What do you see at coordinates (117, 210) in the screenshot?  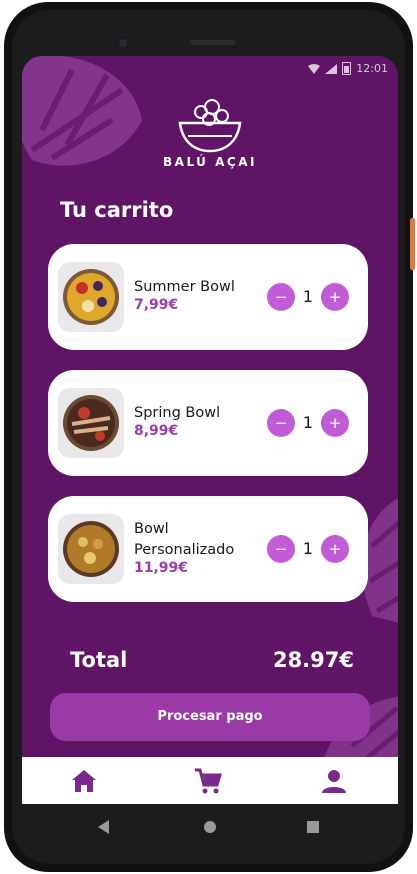 I see `cart-title: Tu carrito` at bounding box center [117, 210].